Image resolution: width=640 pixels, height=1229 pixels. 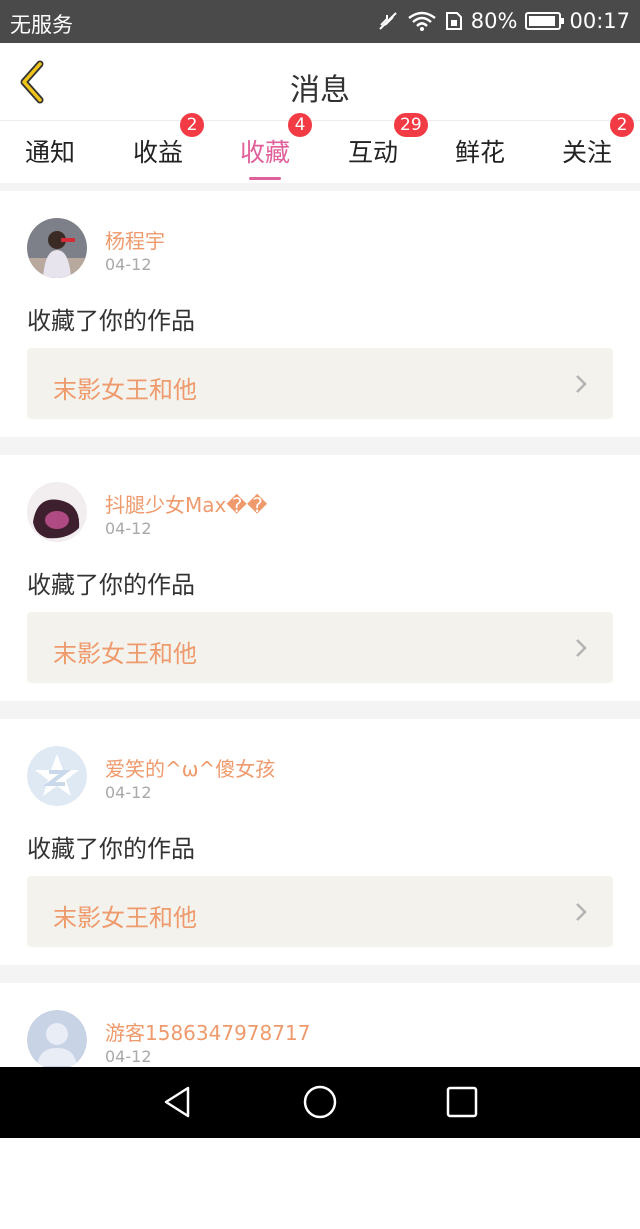 I want to click on title-bar: 消息, so click(x=320, y=82).